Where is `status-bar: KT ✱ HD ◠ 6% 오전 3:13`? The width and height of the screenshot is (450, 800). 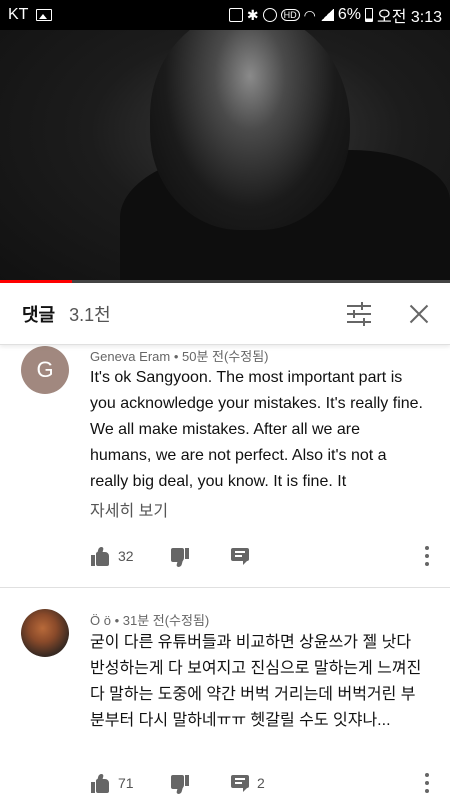 status-bar: KT ✱ HD ◠ 6% 오전 3:13 is located at coordinates (225, 15).